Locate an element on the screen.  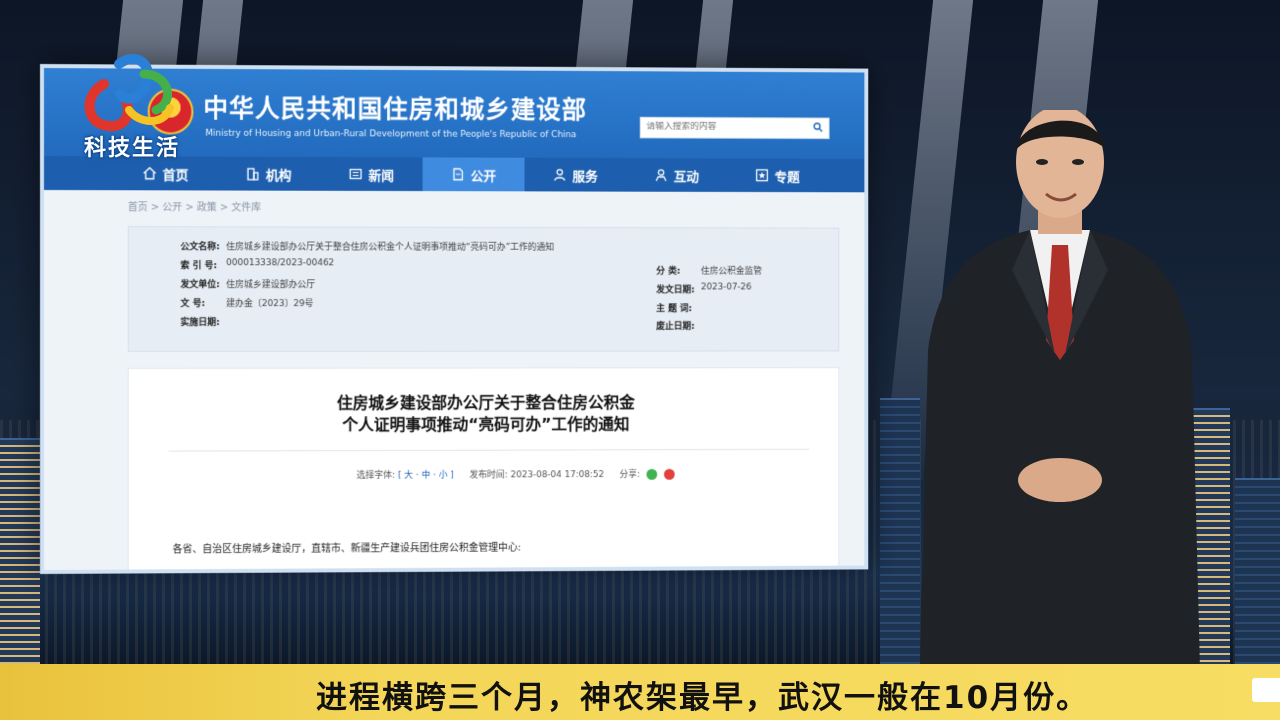
font-size-selector: 选择字体: [ 大 · 中 · 小 ] is located at coordinates (405, 474).